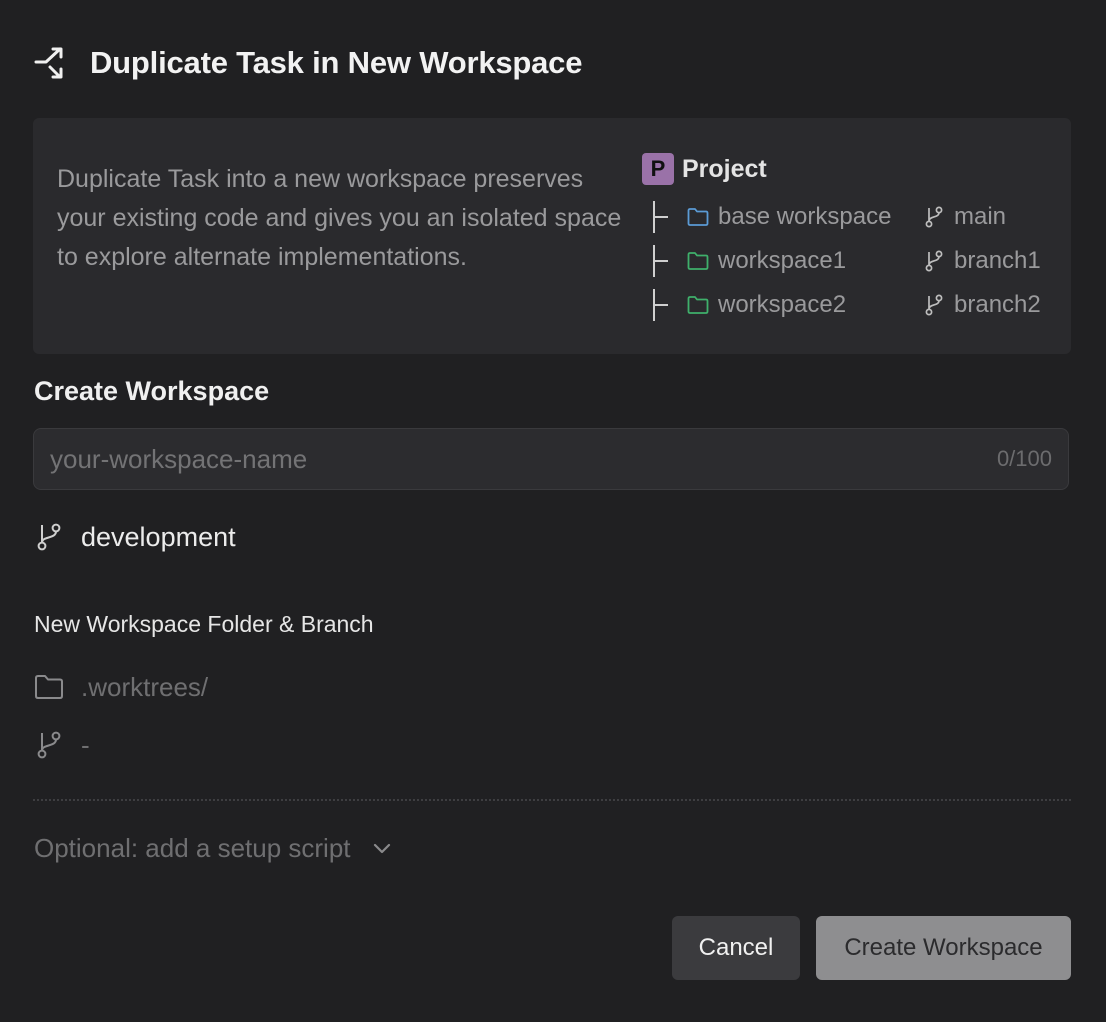 Image resolution: width=1106 pixels, height=1022 pixels. I want to click on cancel-button: Cancel, so click(736, 948).